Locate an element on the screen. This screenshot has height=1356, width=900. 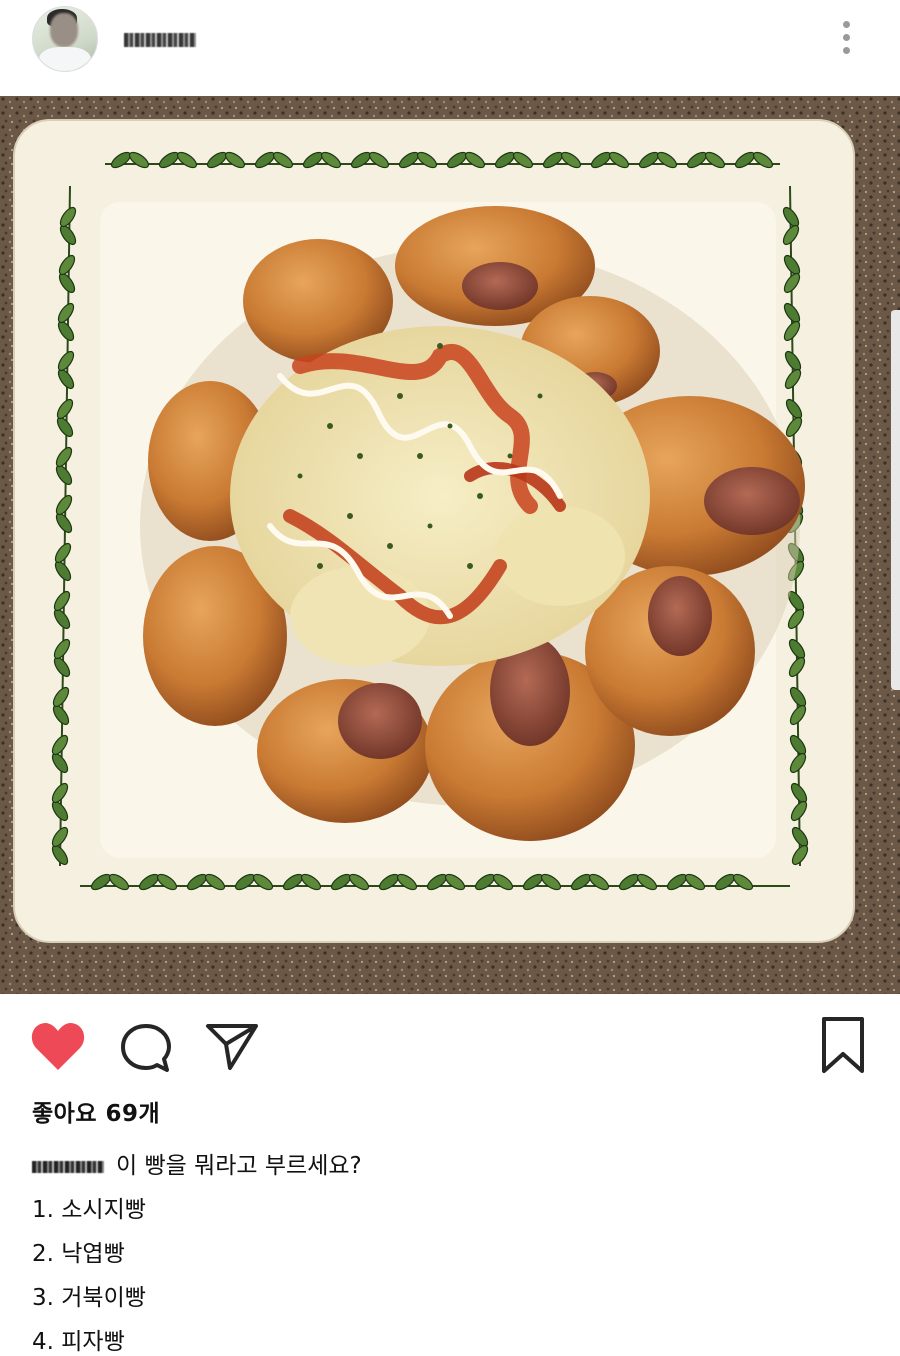
likes-count: 좋아요 69개 is located at coordinates (96, 1111).